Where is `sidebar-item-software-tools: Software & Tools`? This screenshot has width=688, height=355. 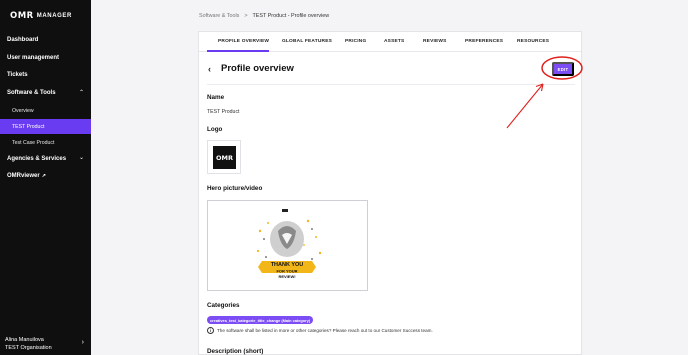 sidebar-item-software-tools: Software & Tools is located at coordinates (31, 93).